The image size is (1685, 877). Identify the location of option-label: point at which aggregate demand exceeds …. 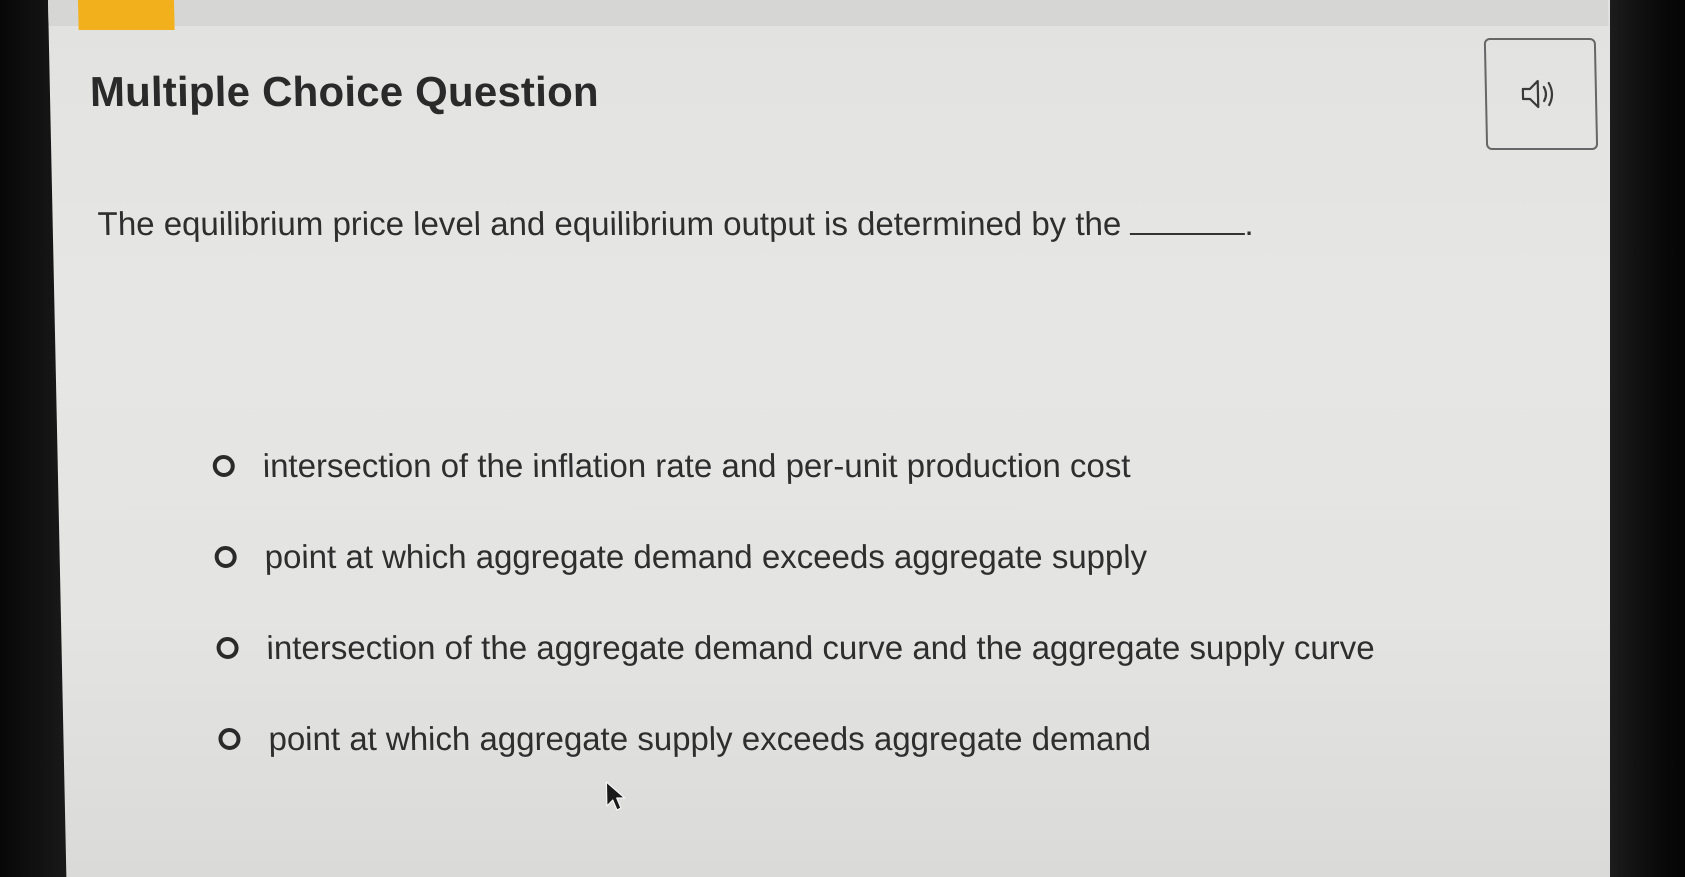
(706, 556).